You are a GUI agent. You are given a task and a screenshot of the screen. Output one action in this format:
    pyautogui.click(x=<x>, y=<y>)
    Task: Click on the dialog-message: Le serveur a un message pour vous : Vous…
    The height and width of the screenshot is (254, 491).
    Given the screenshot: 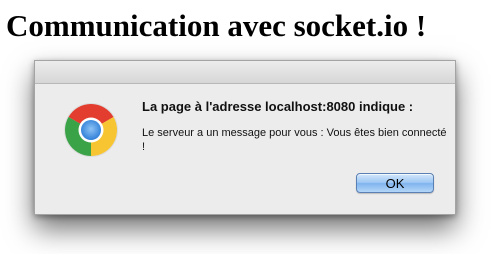 What is the action you would take?
    pyautogui.click(x=294, y=140)
    